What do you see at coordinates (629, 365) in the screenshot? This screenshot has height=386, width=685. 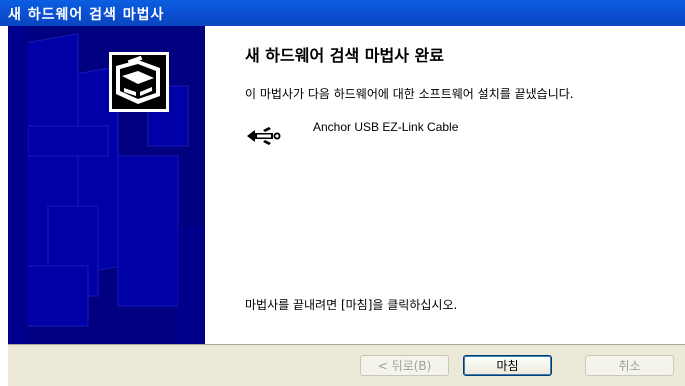 I see `cancel-button: 취소` at bounding box center [629, 365].